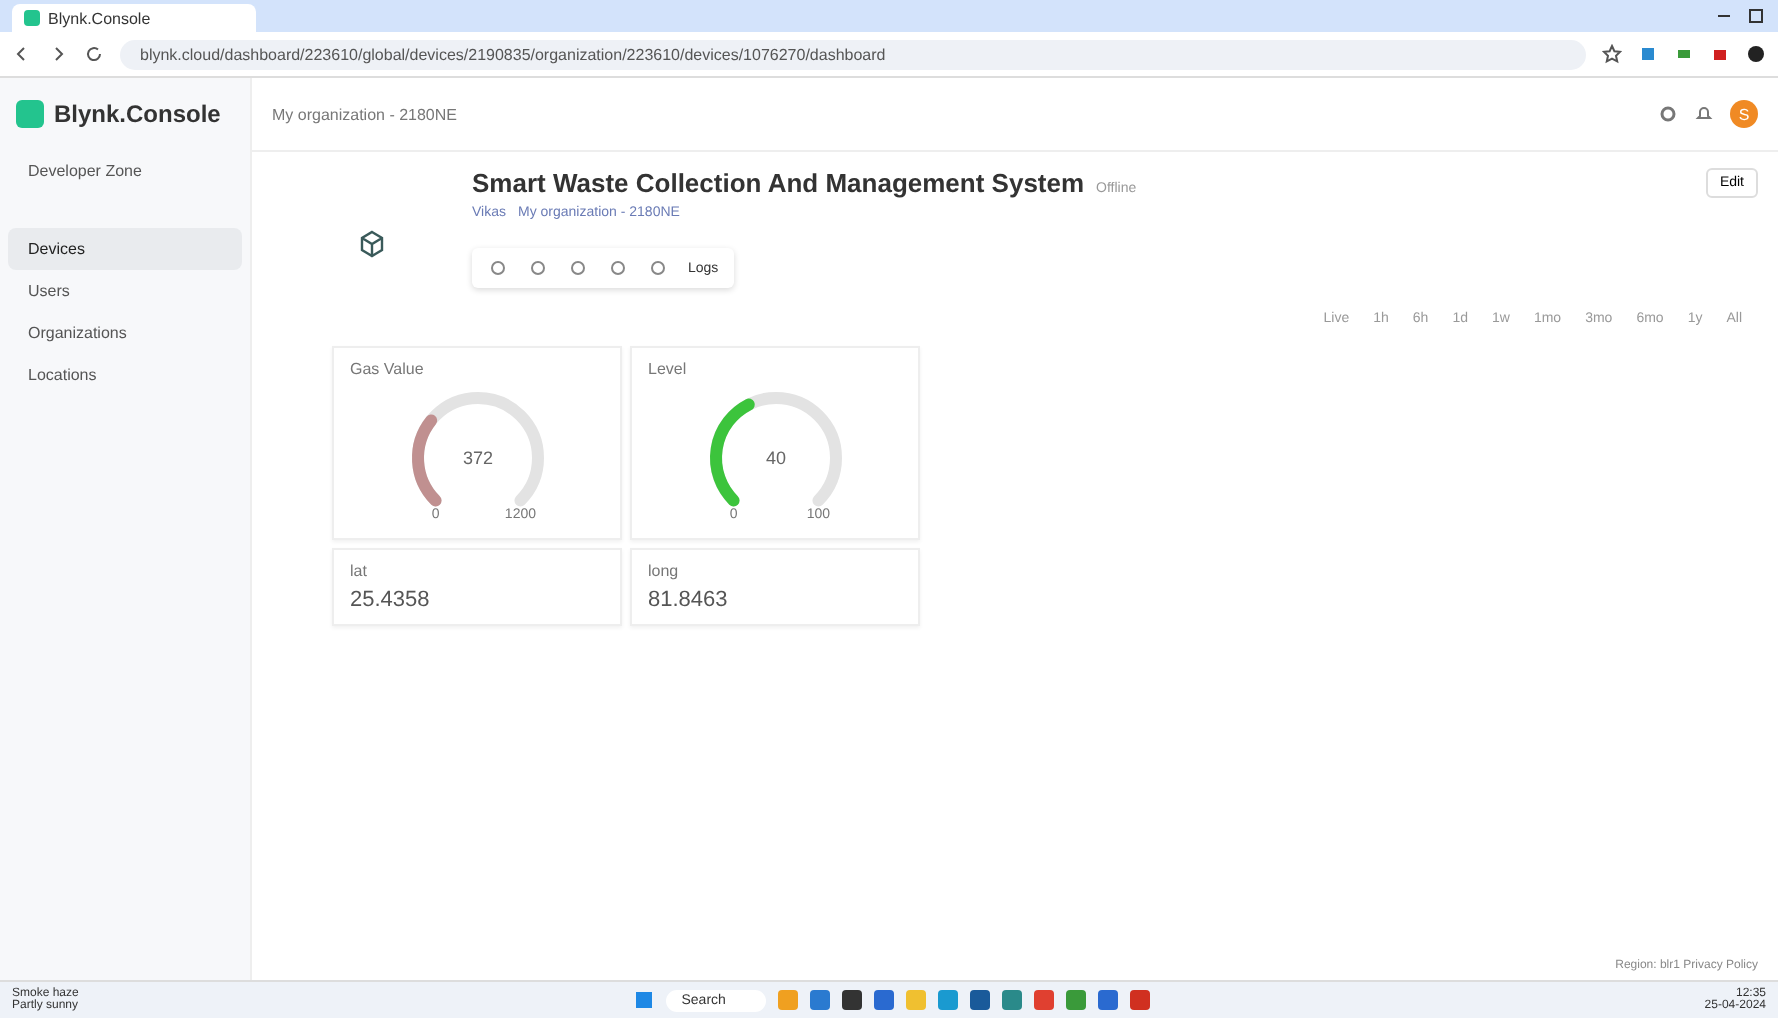 Image resolution: width=1778 pixels, height=1018 pixels. Describe the element at coordinates (137, 114) in the screenshot. I see `brand-name: Blynk.Console` at that location.